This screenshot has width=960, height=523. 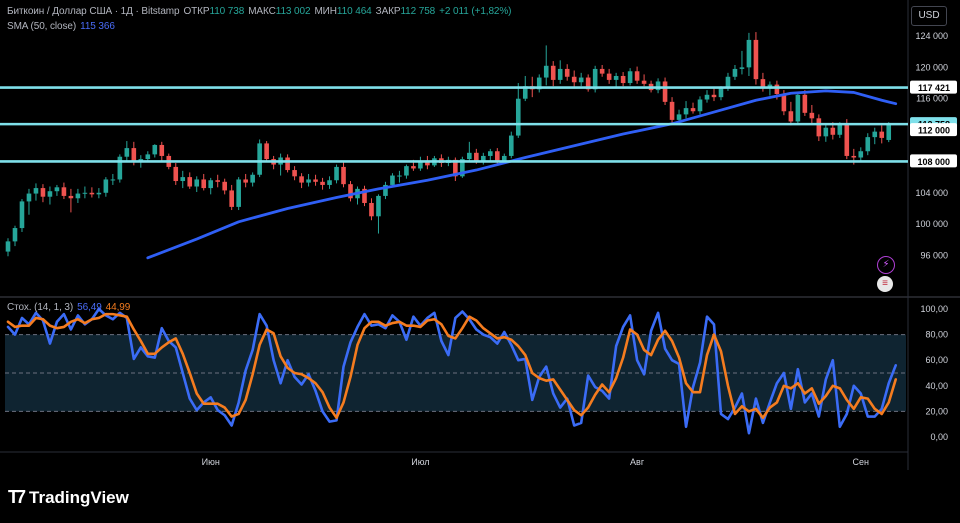 What do you see at coordinates (933, 162) in the screenshot?
I see `price-badge-label: 108 000` at bounding box center [933, 162].